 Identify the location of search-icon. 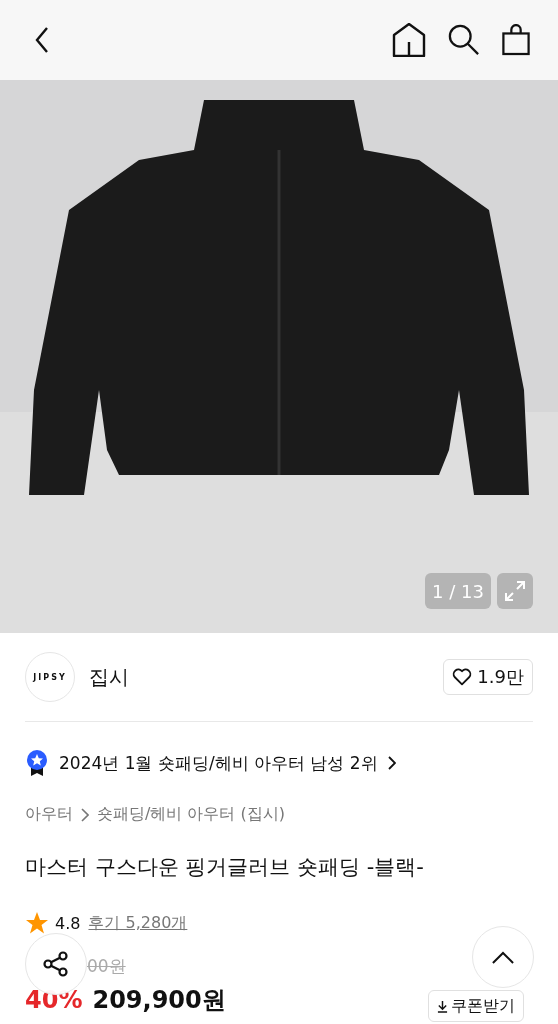
(464, 40).